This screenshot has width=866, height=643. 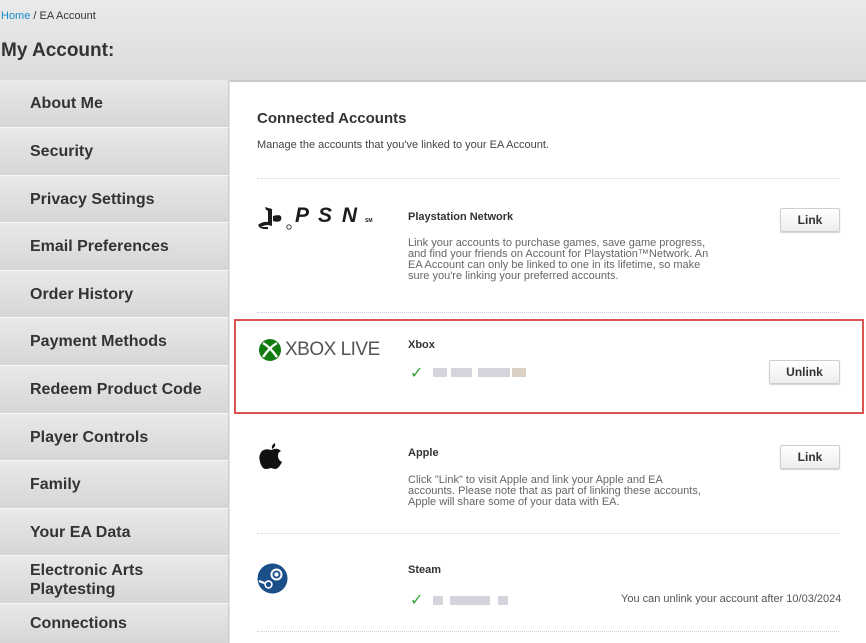 What do you see at coordinates (55, 484) in the screenshot?
I see `sidebar-item-label: Family` at bounding box center [55, 484].